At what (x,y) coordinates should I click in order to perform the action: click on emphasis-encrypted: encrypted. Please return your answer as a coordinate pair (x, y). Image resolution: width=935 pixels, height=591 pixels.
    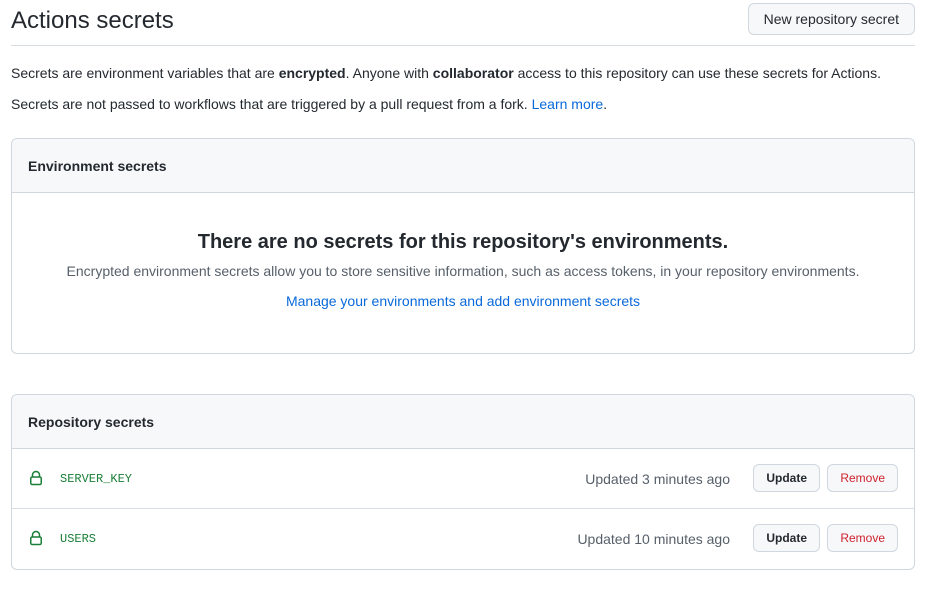
    Looking at the image, I should click on (312, 73).